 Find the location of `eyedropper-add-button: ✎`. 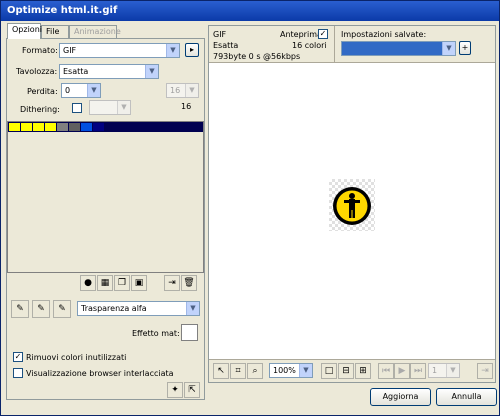

eyedropper-add-button: ✎ is located at coordinates (41, 309).